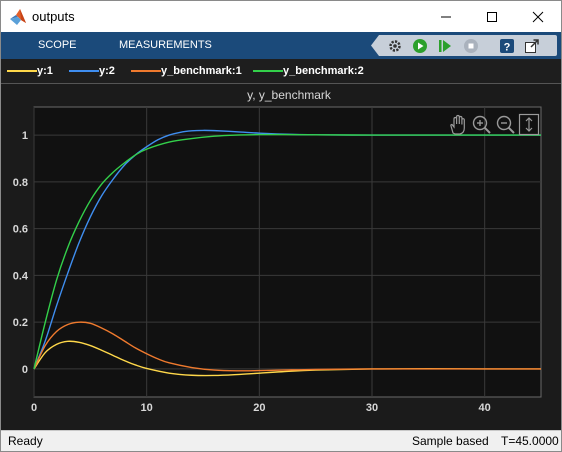  I want to click on help-icon: ?, so click(507, 46).